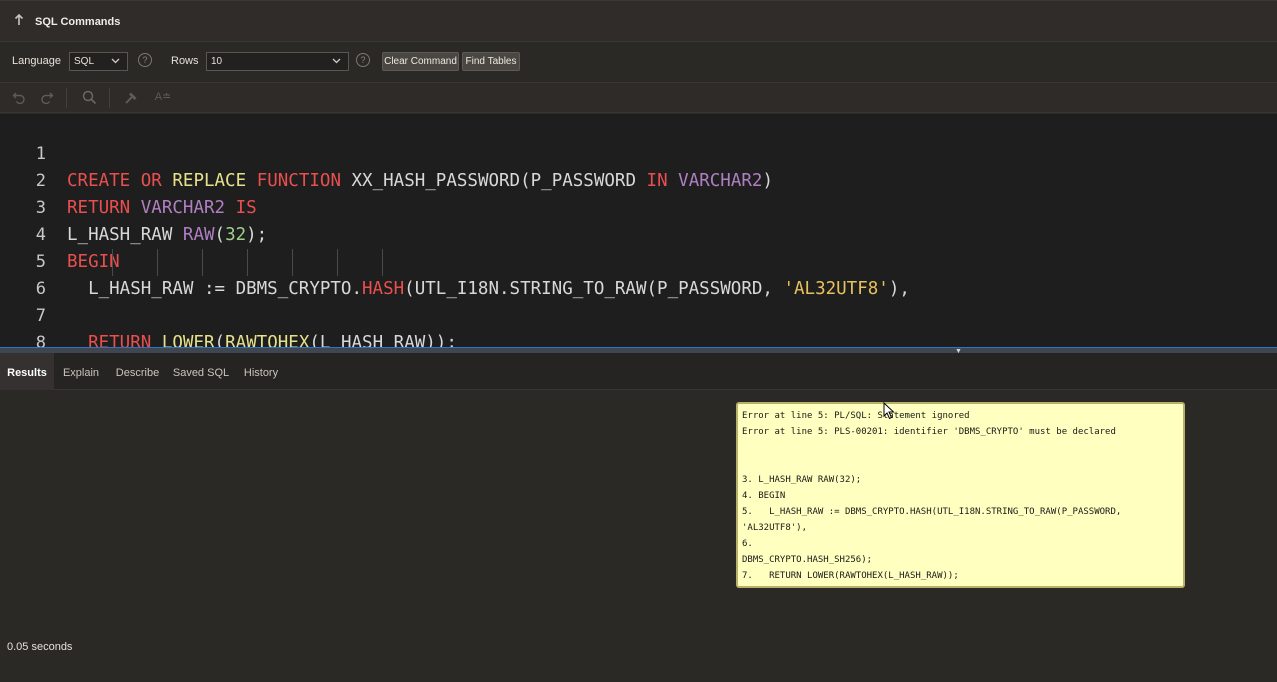 This screenshot has width=1277, height=682. Describe the element at coordinates (40, 647) in the screenshot. I see `execution-time: 0.05 seconds` at that location.